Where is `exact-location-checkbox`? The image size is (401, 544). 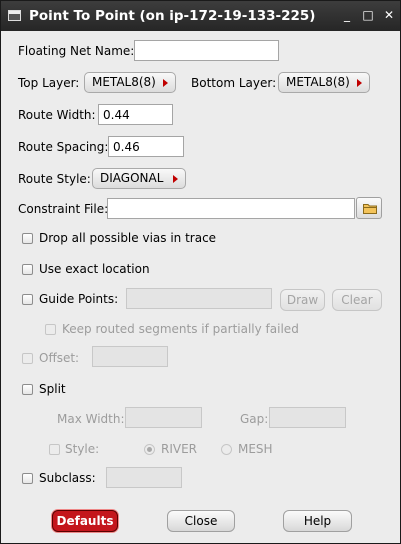
exact-location-checkbox is located at coordinates (27, 269).